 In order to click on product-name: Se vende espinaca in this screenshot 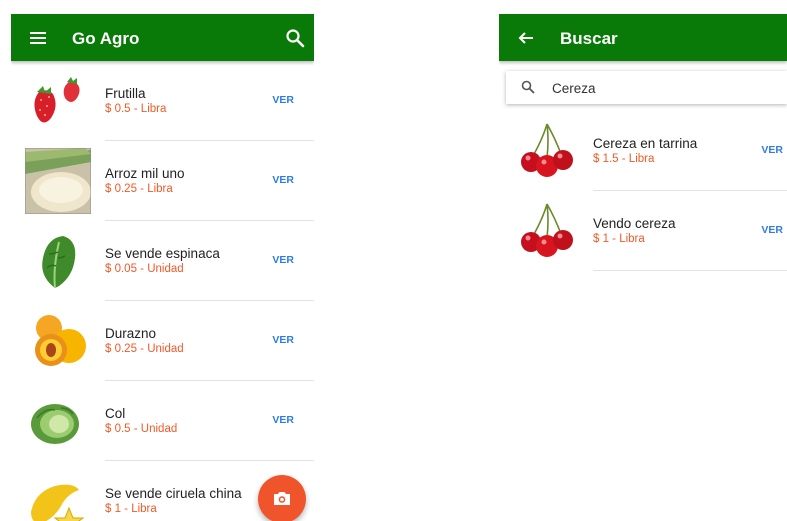, I will do `click(162, 253)`.